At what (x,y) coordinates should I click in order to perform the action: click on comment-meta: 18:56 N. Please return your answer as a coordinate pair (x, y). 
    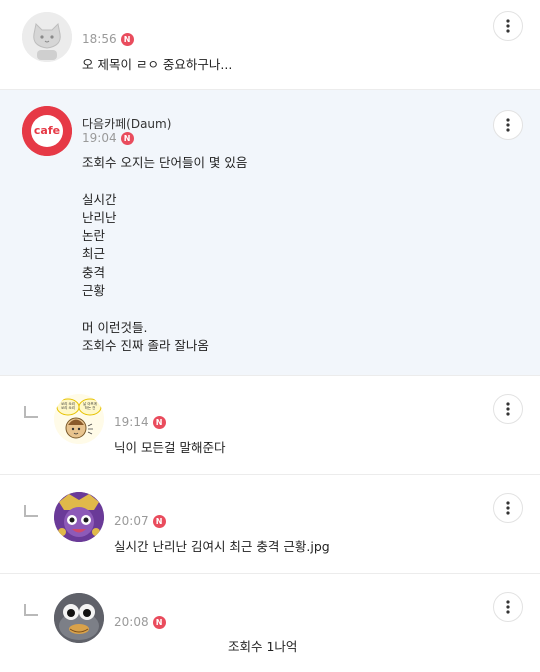
    Looking at the image, I should click on (108, 39).